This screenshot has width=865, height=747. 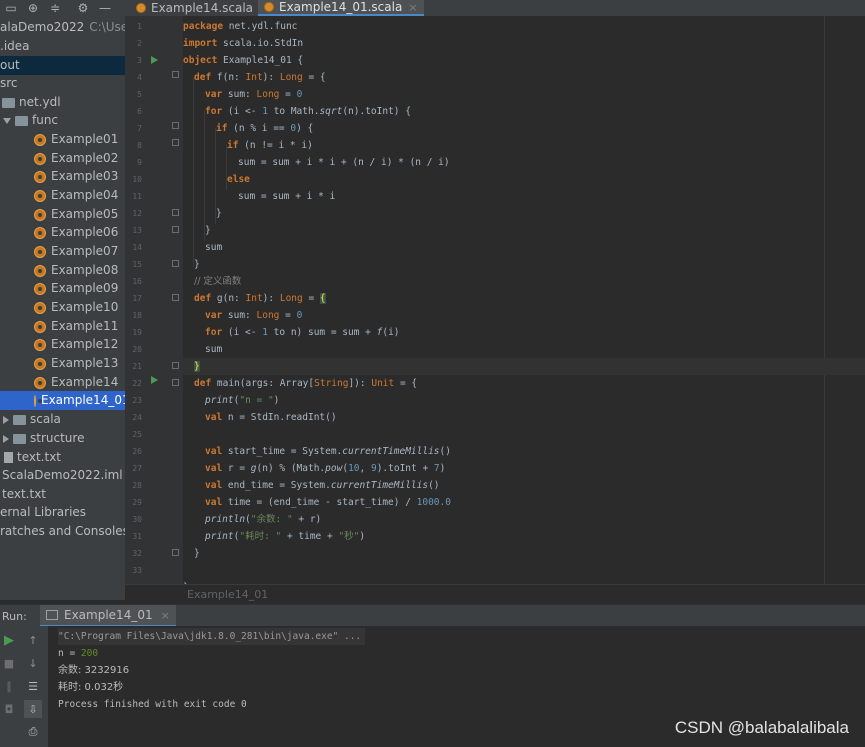 I want to click on tree-item-func: func, so click(x=30, y=120).